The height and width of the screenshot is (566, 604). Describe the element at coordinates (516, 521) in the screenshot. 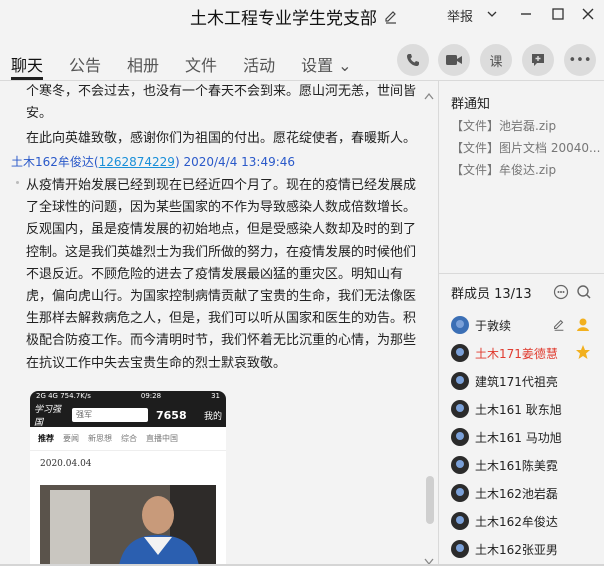

I see `member-name: 土木162牟俊达` at that location.